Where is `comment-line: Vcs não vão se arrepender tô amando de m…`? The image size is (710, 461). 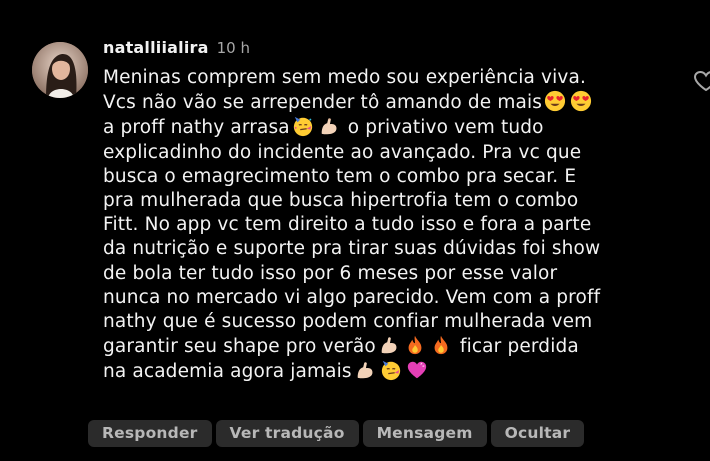 comment-line: Vcs não vão se arrepender tô amando de m… is located at coordinates (393, 102).